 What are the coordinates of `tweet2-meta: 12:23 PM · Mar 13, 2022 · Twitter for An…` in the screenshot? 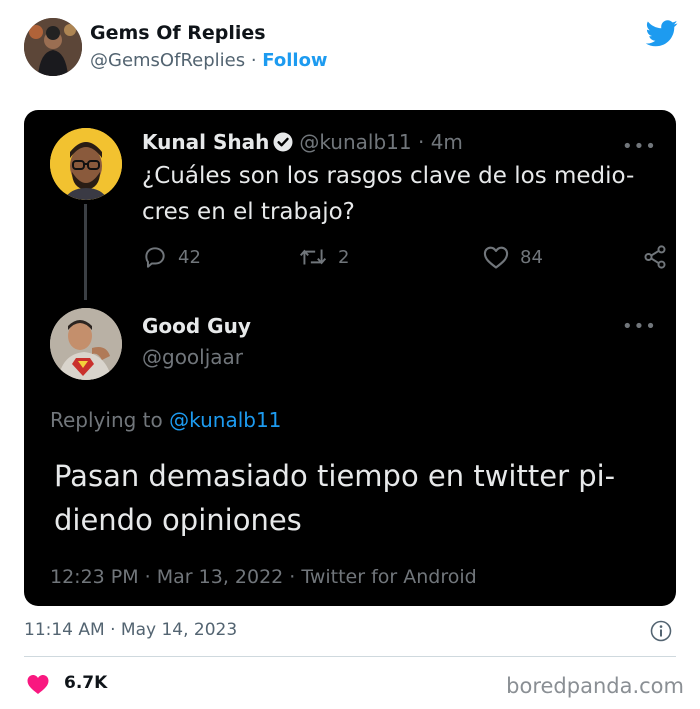 It's located at (263, 577).